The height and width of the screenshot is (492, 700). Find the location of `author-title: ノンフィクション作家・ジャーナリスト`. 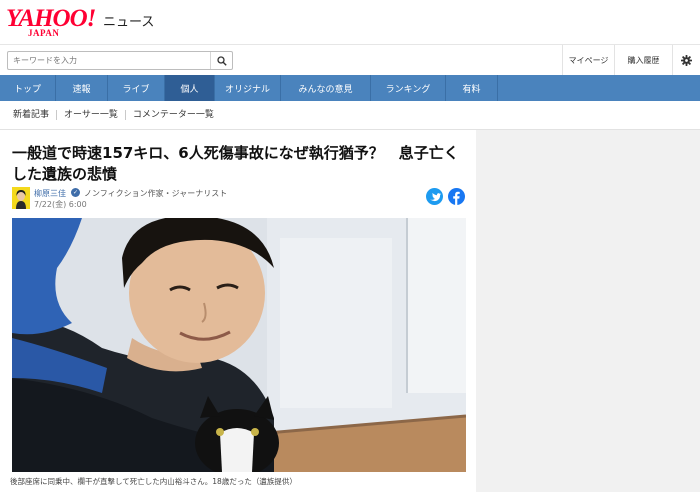

author-title: ノンフィクション作家・ジャーナリスト is located at coordinates (156, 193).